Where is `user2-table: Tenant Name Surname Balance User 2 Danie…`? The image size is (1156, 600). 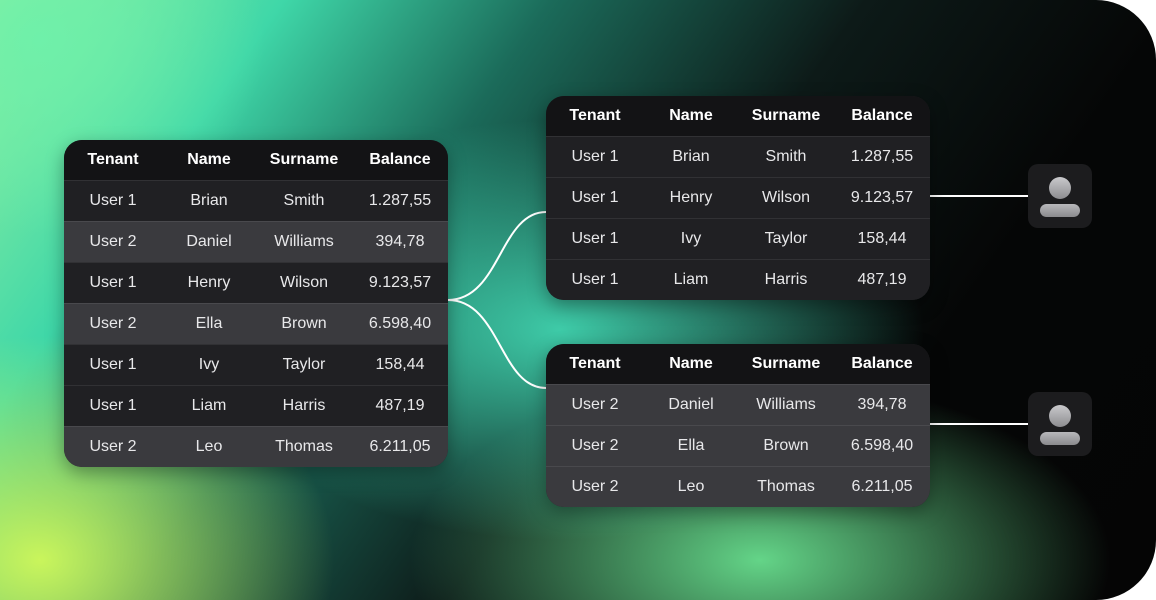 user2-table: Tenant Name Surname Balance User 2 Danie… is located at coordinates (738, 425).